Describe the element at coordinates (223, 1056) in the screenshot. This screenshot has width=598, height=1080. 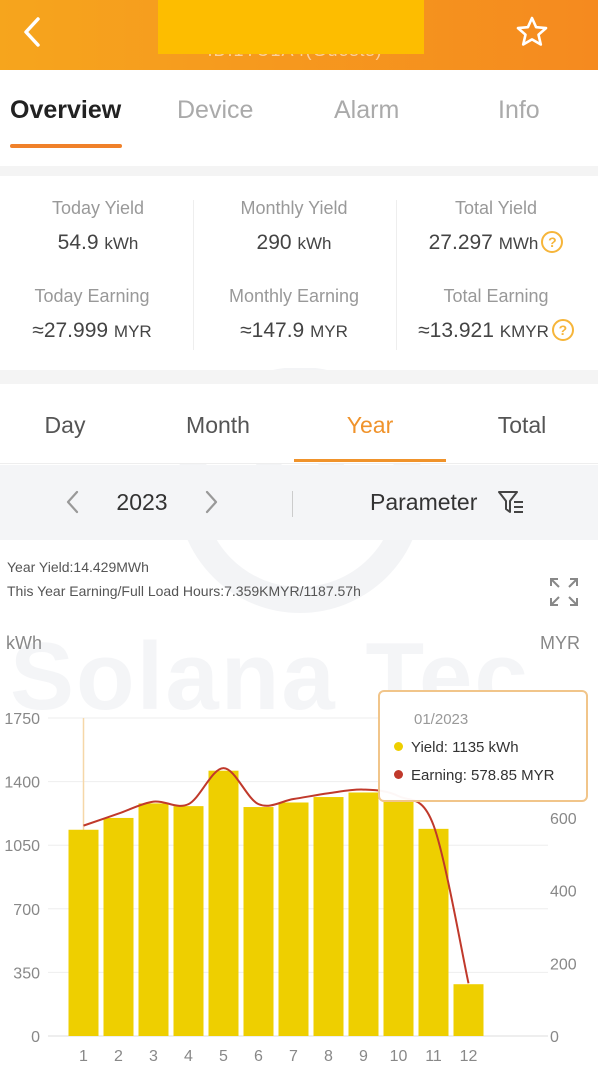
I see `x-tick-label: 5` at that location.